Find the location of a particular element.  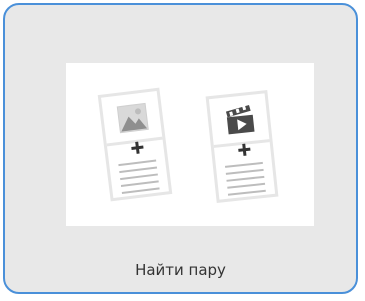

tile-label: Найти пару is located at coordinates (180, 270).